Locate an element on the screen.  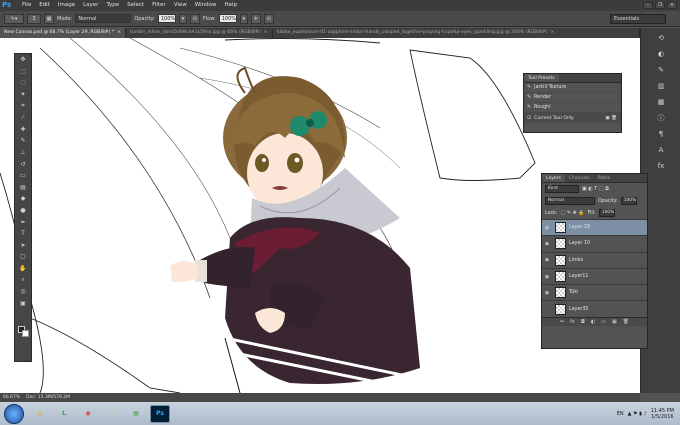
menu-file: File is located at coordinates (26, 5).